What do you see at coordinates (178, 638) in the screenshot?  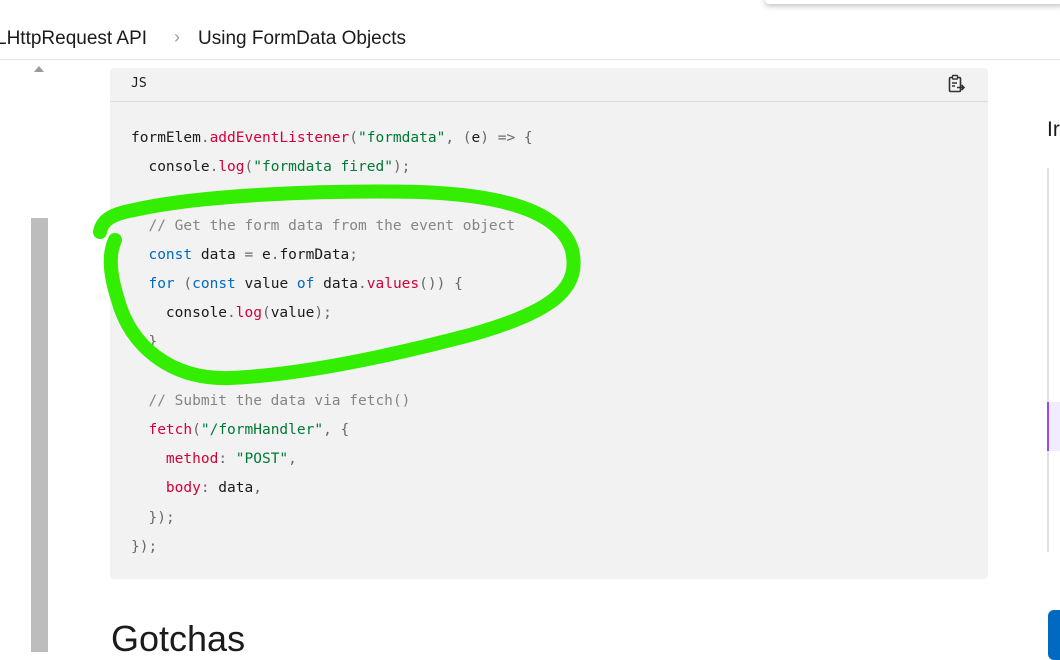 I see `section-heading: Gotchas` at bounding box center [178, 638].